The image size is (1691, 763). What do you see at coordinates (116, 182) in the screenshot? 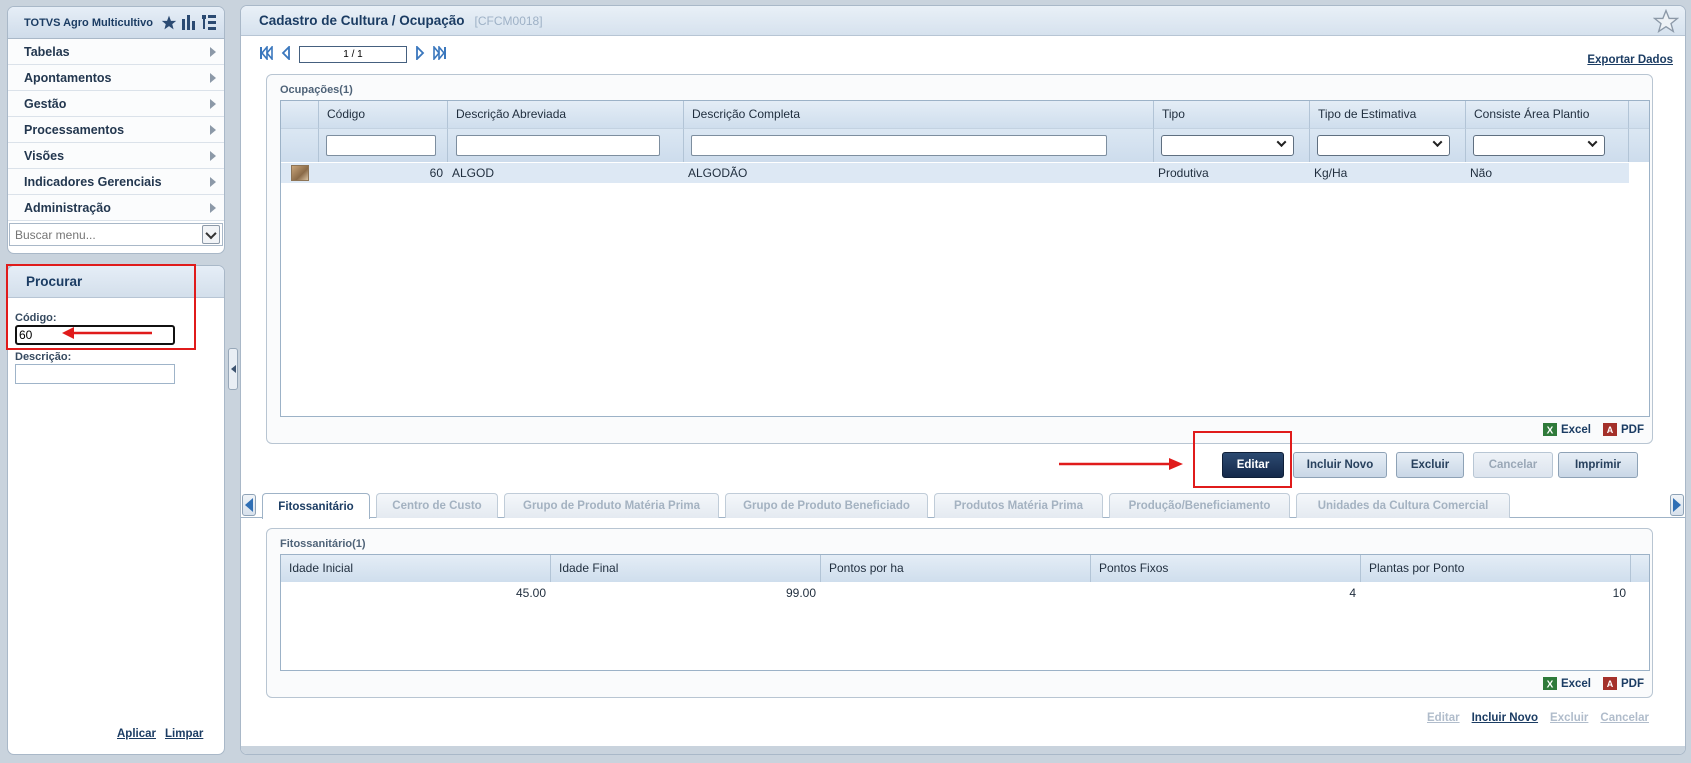
I see `menu-item-indicadores: Indicadores Gerenciais` at bounding box center [116, 182].